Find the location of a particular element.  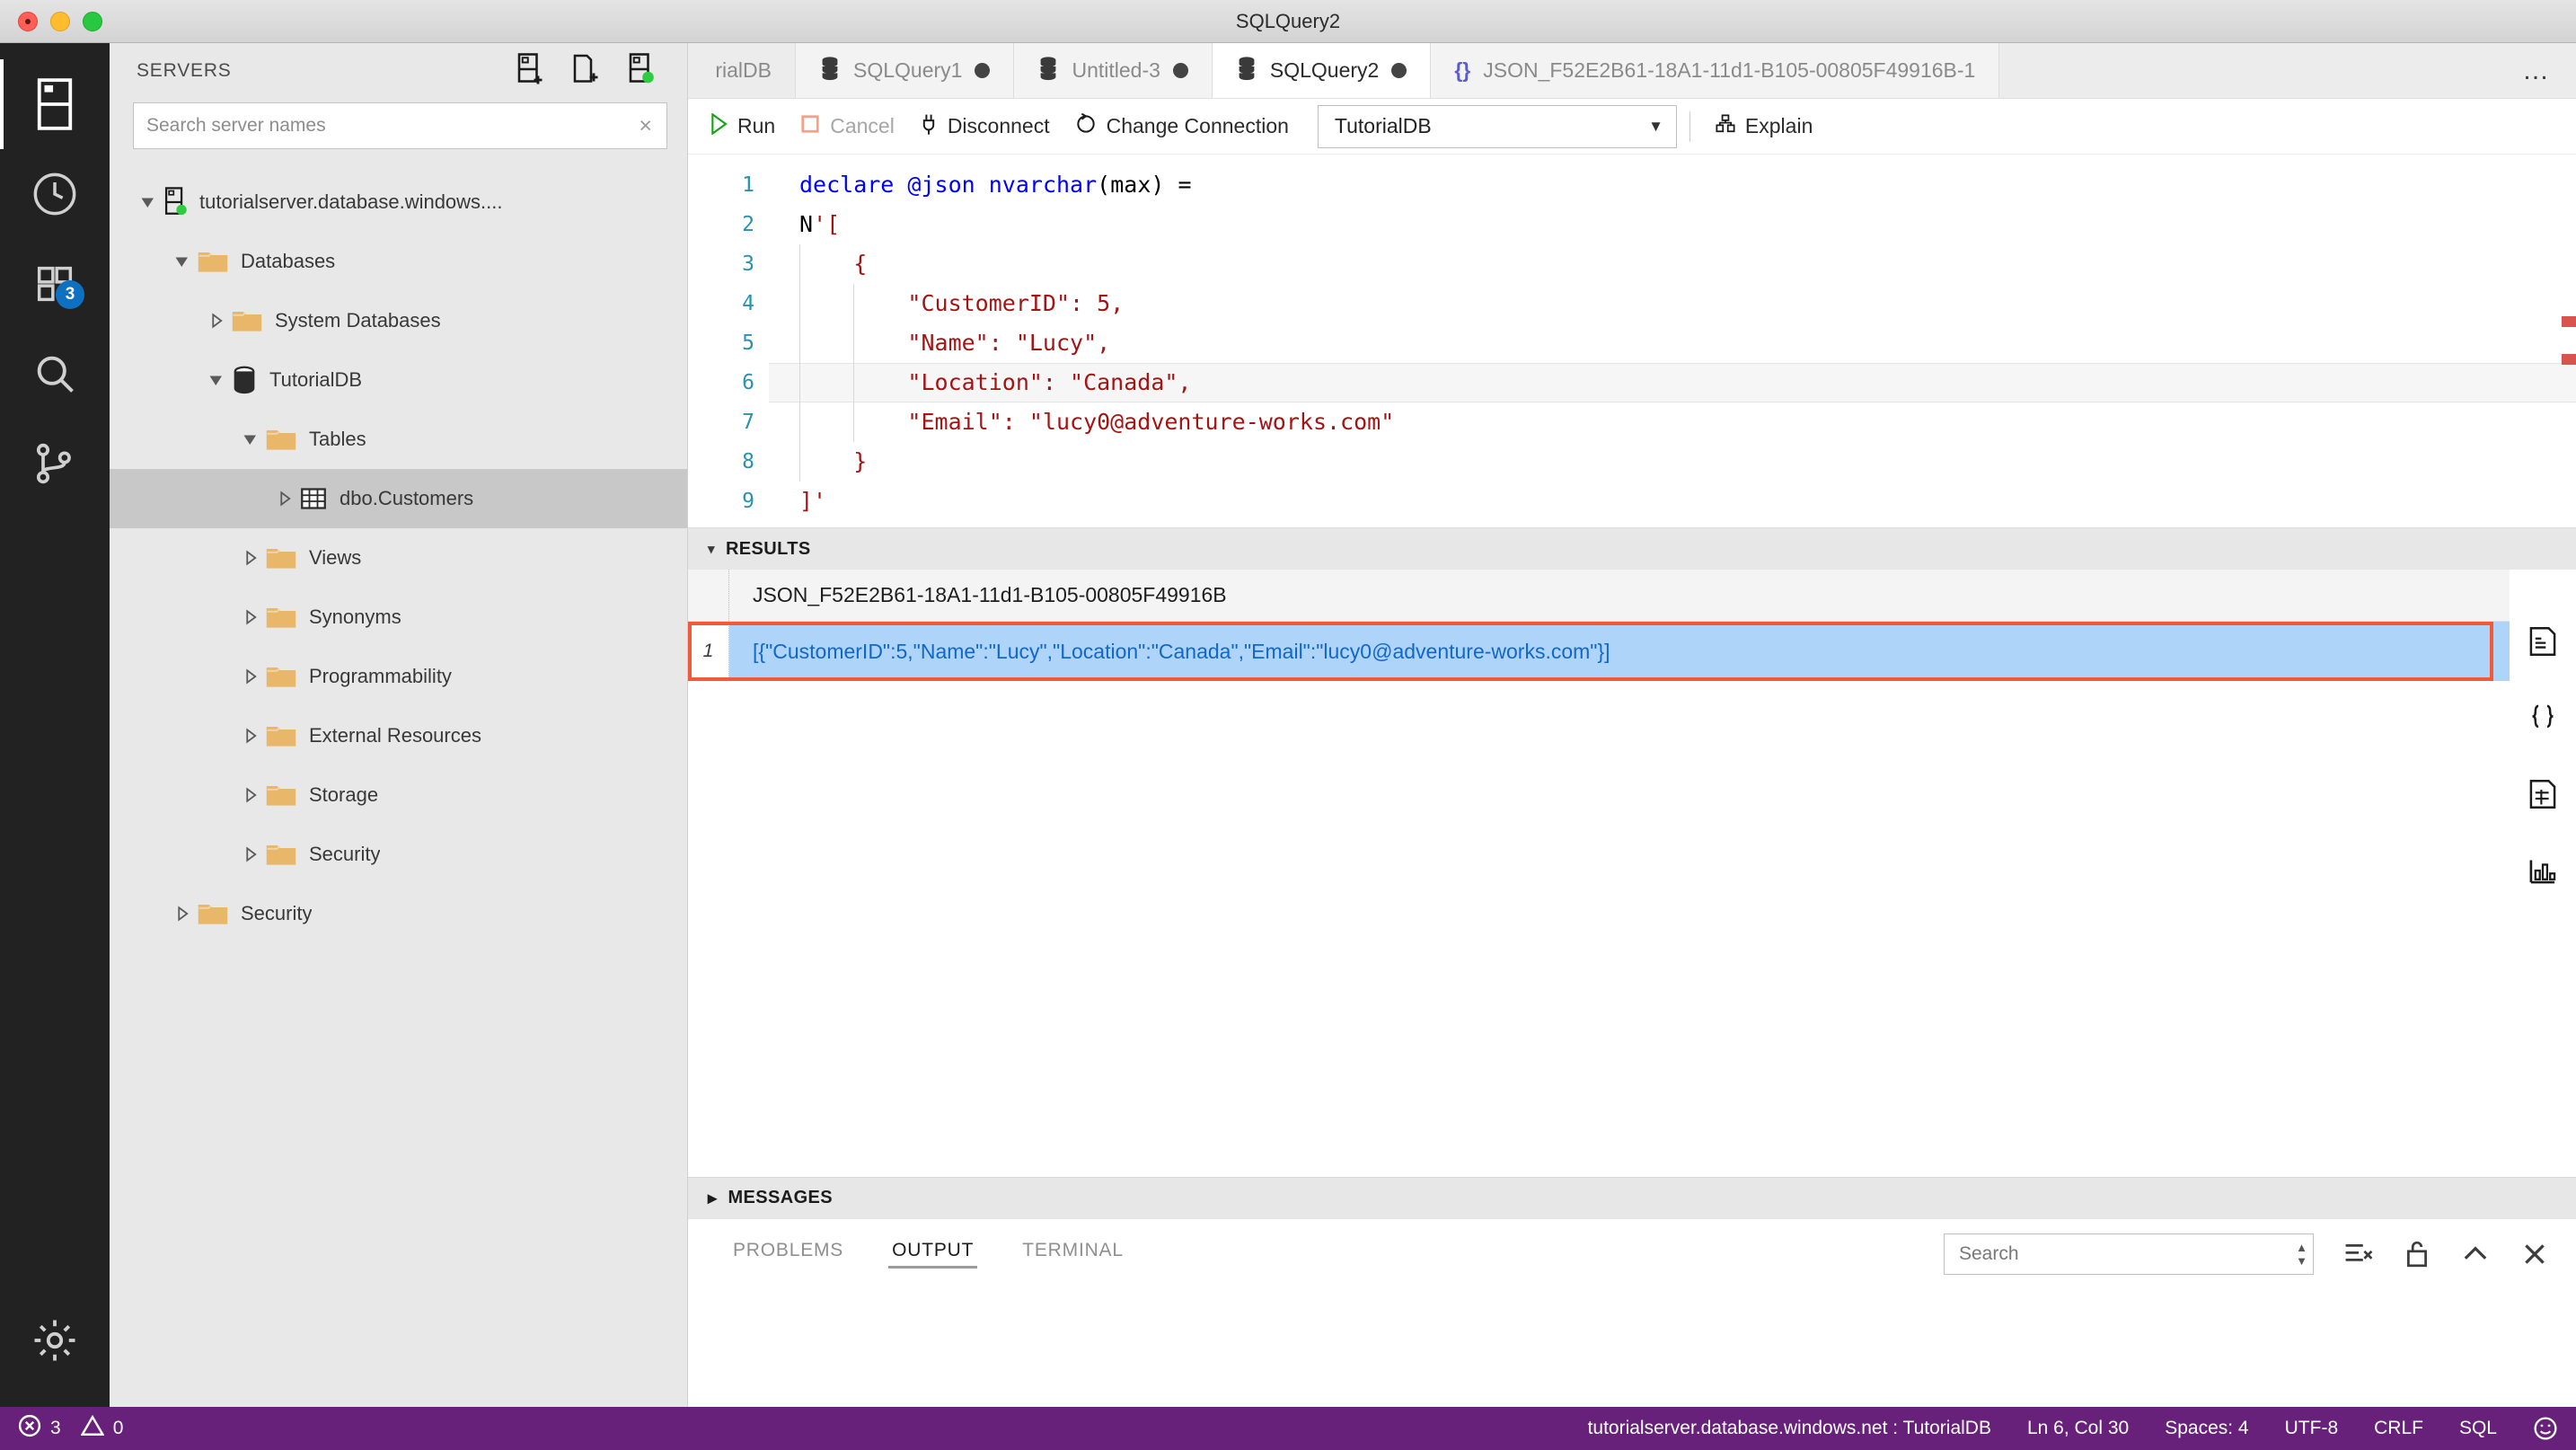

status-cursor-position: Ln 6, Col 30 is located at coordinates (2078, 1429).